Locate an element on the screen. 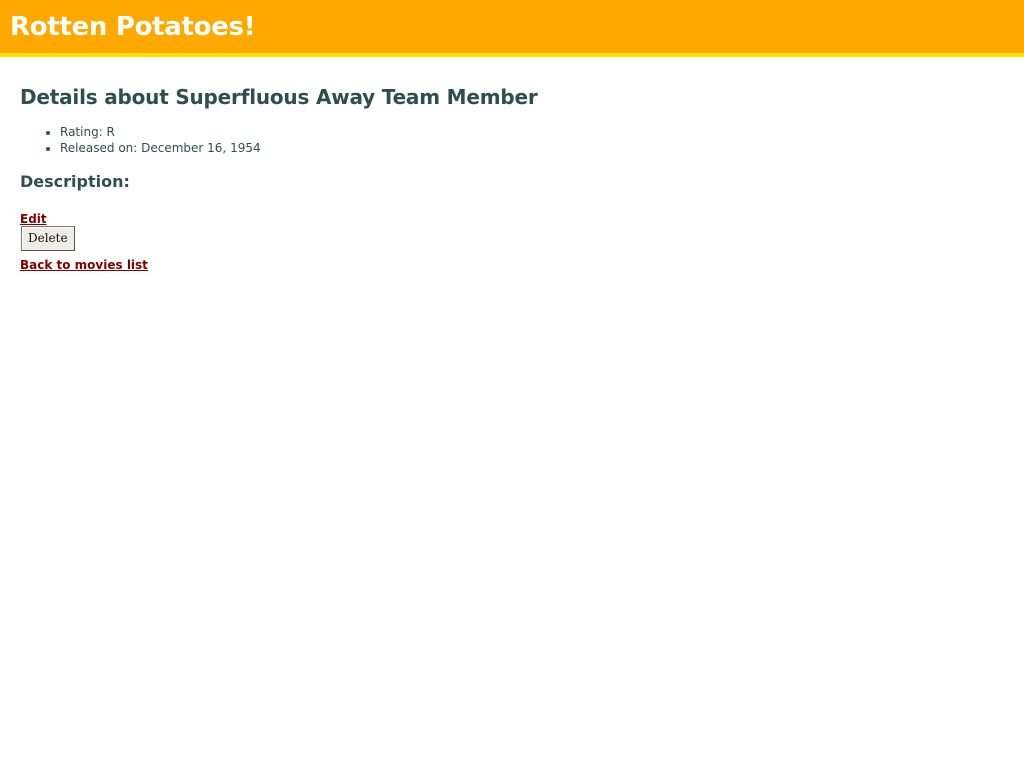 Image resolution: width=1024 pixels, height=768 pixels. delete-row: Delete is located at coordinates (510, 238).